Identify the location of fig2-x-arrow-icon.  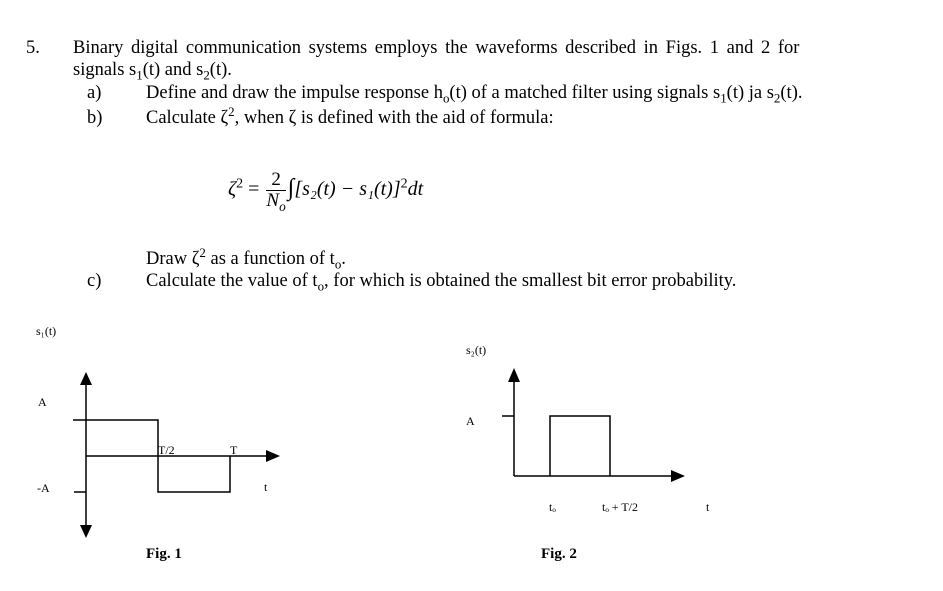
(678, 476).